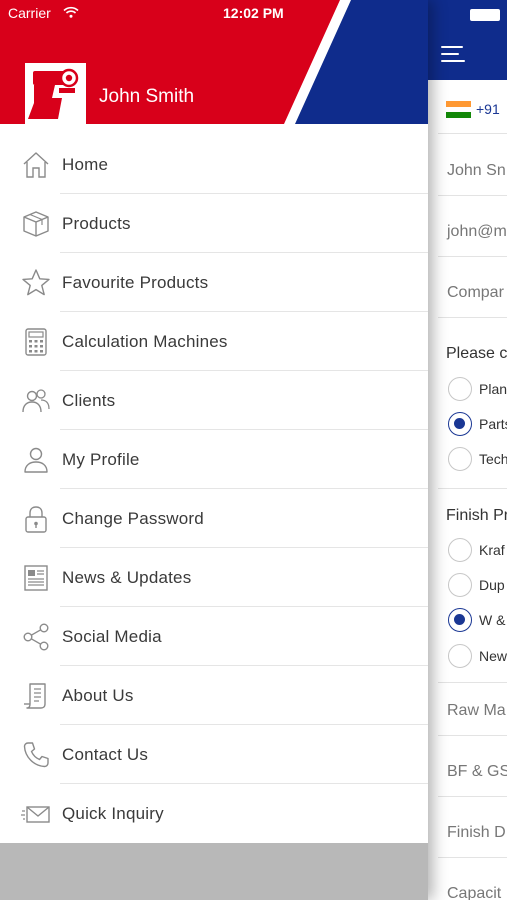 This screenshot has height=900, width=507. Describe the element at coordinates (492, 620) in the screenshot. I see `radio-label: W &` at that location.